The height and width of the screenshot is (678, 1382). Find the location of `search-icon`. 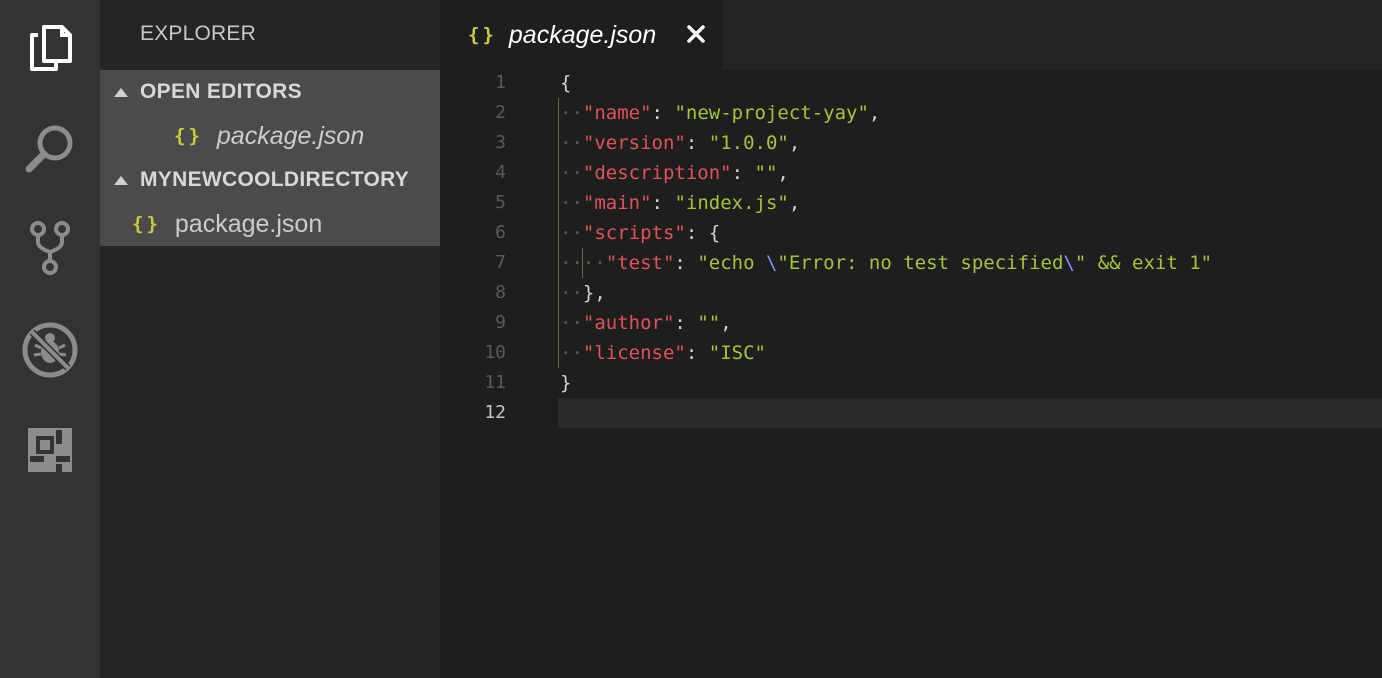

search-icon is located at coordinates (50, 148).